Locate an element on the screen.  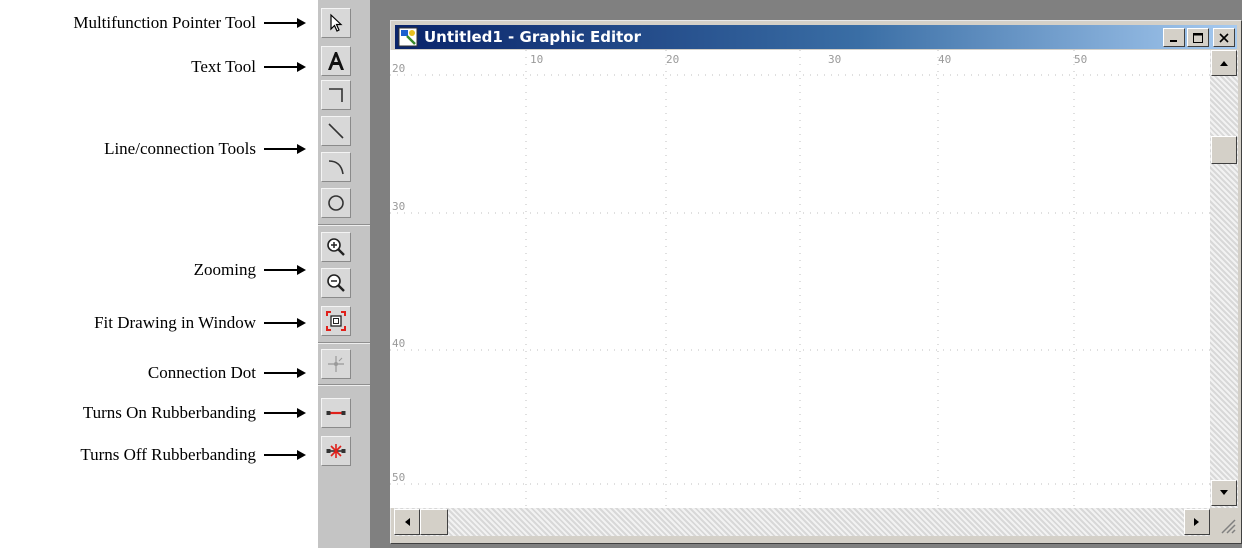
window-controls is located at coordinates (1199, 37).